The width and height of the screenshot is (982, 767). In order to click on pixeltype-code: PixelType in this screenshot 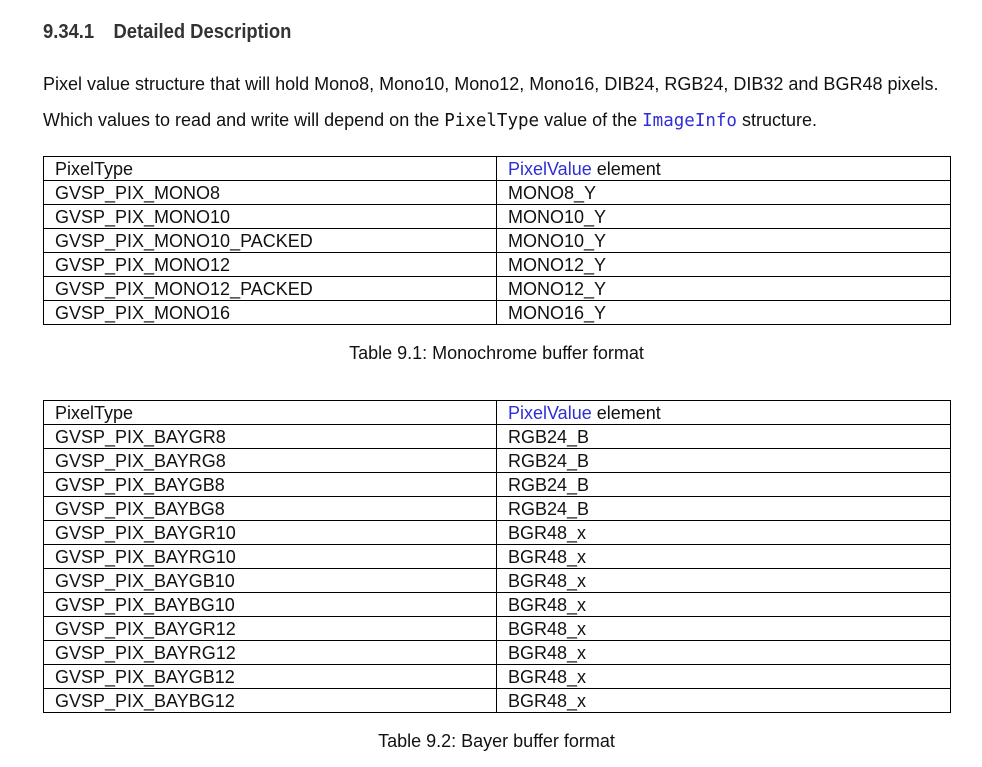, I will do `click(492, 121)`.